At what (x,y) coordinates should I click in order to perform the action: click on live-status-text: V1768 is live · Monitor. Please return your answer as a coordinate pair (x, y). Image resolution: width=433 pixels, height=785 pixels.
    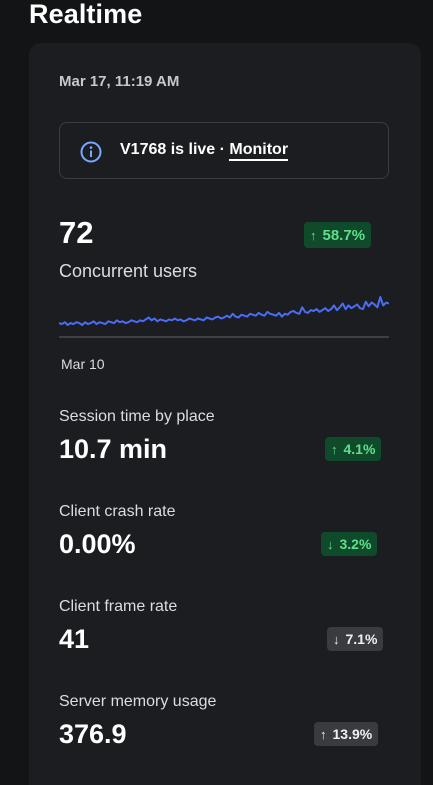
    Looking at the image, I should click on (204, 151).